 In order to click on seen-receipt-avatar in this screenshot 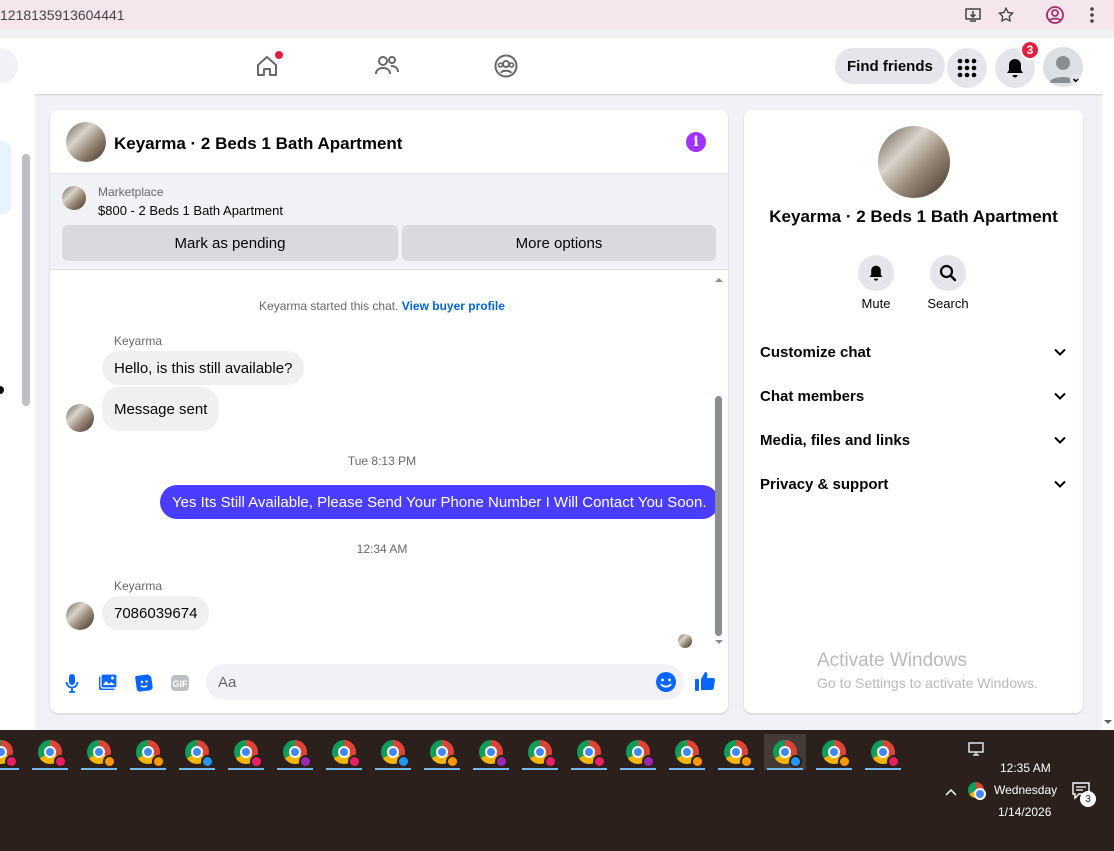, I will do `click(685, 641)`.